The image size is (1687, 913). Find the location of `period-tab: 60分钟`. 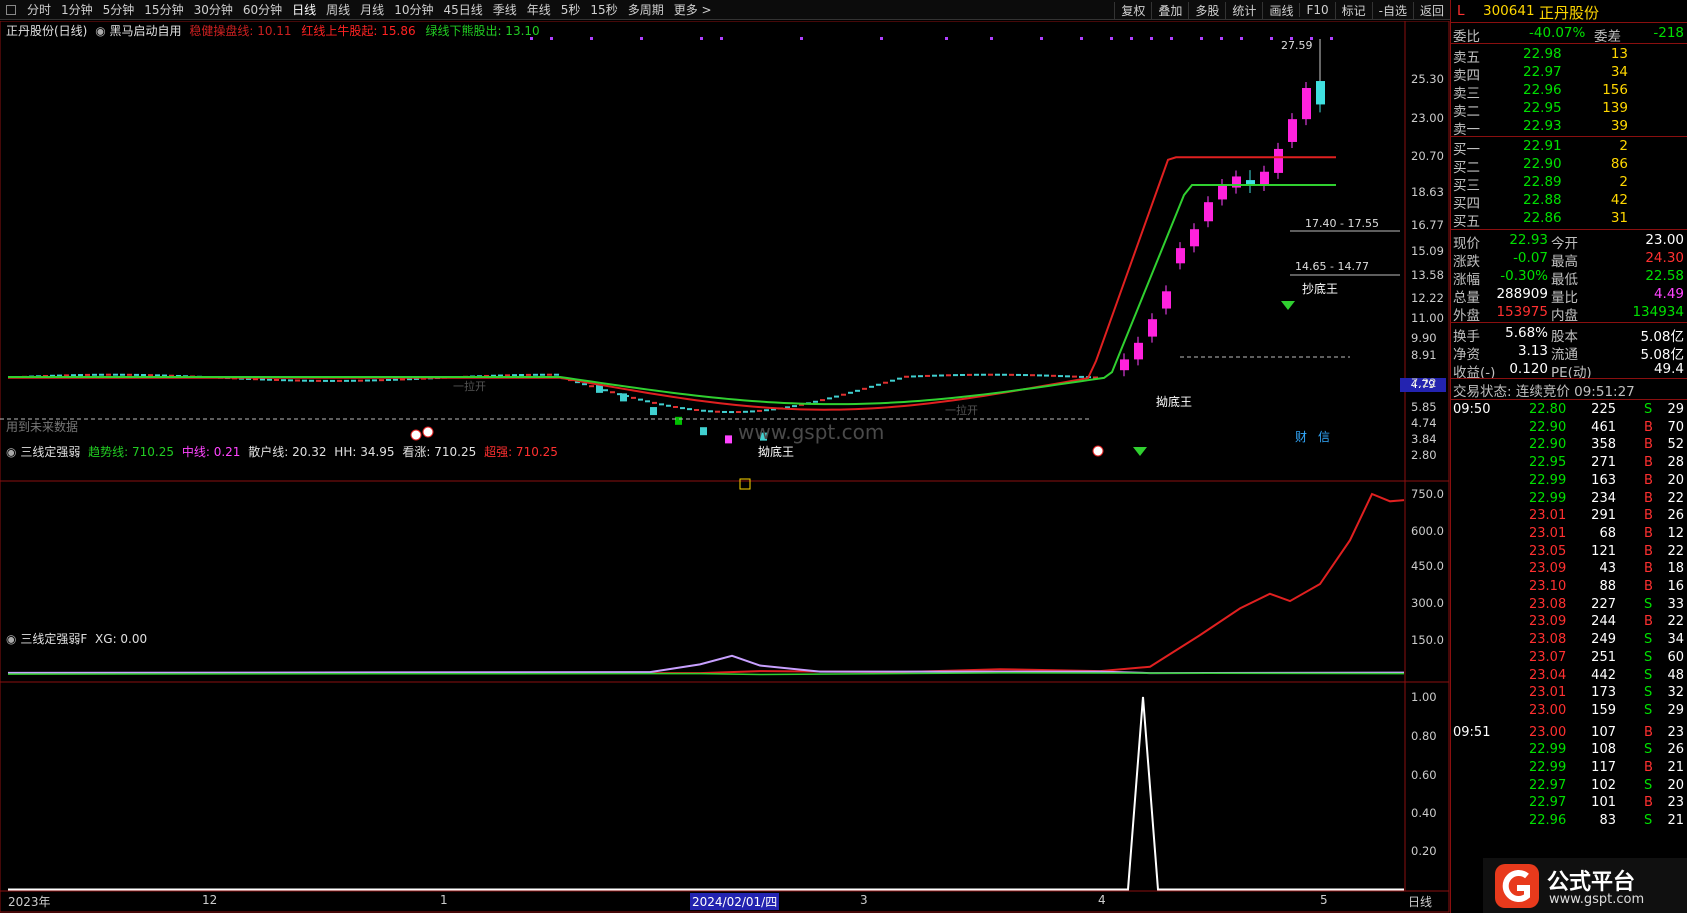

period-tab: 60分钟 is located at coordinates (262, 9).